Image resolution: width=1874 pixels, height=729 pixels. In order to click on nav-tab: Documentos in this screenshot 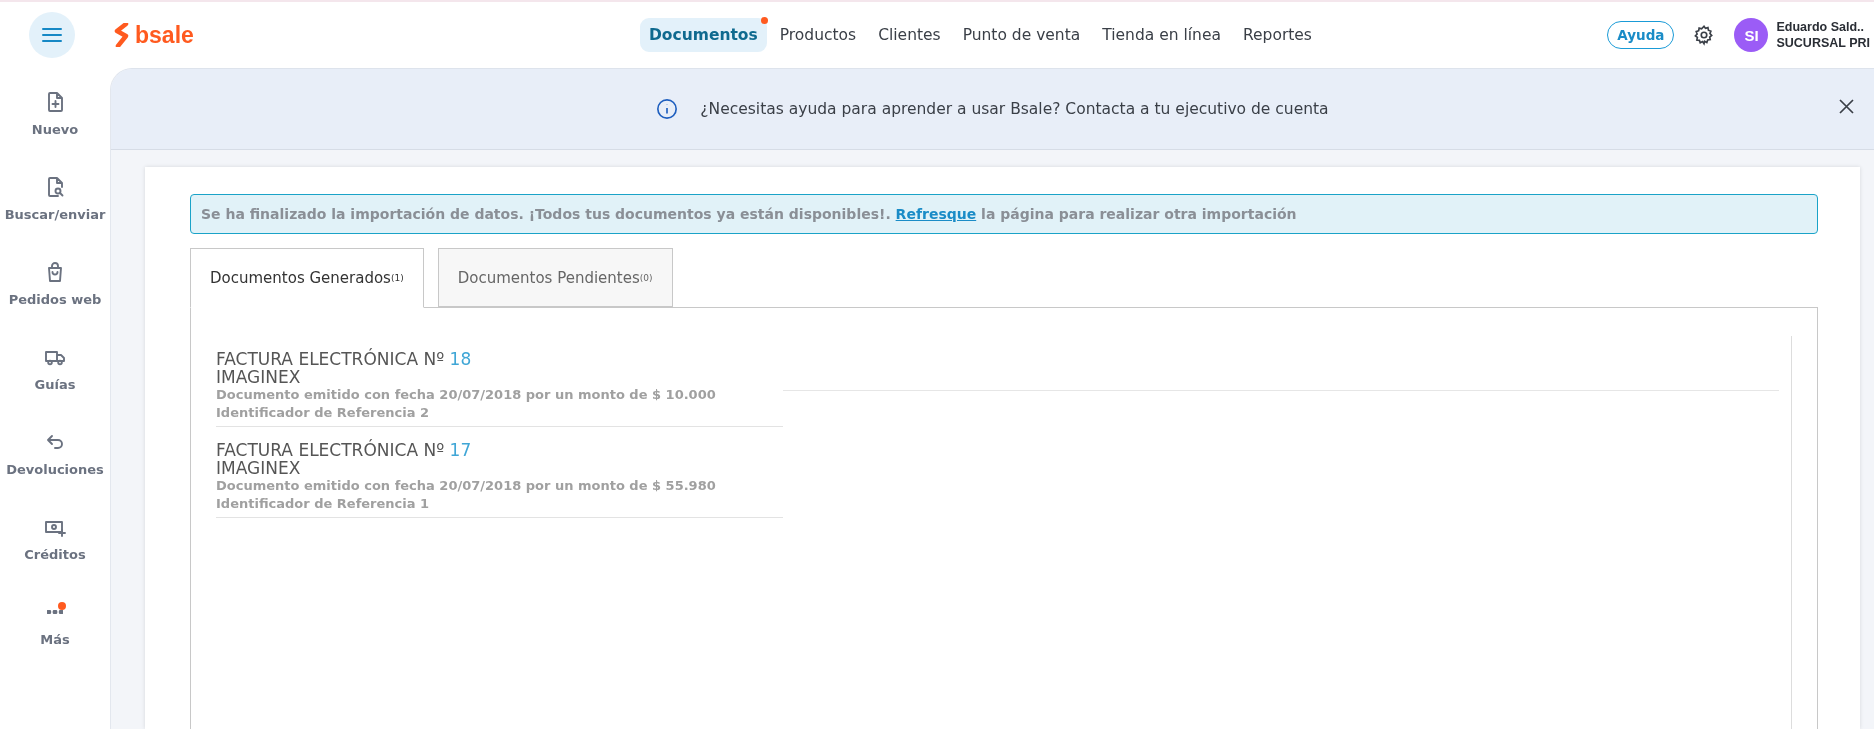, I will do `click(703, 35)`.